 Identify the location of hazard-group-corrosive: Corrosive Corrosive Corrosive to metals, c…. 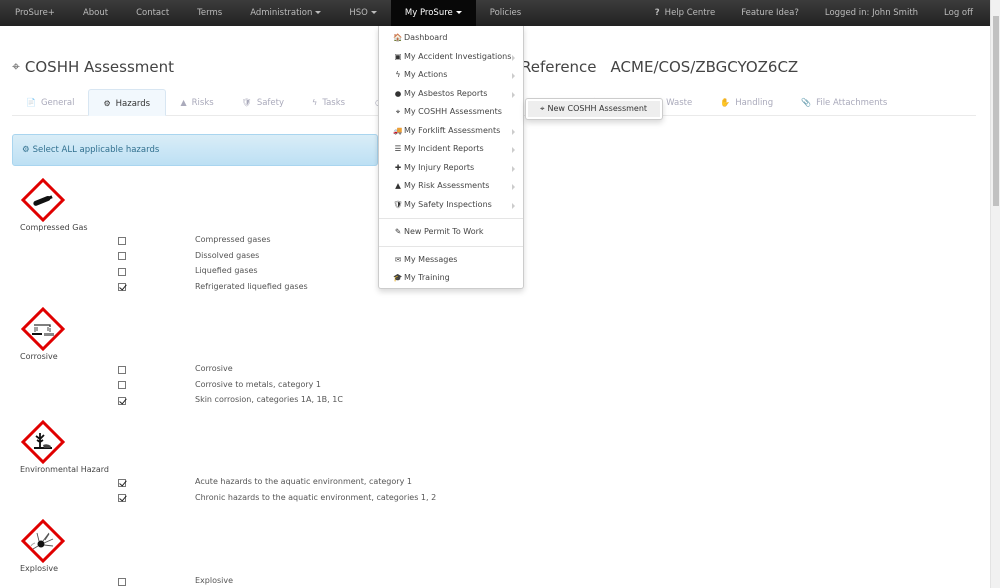
(181, 355).